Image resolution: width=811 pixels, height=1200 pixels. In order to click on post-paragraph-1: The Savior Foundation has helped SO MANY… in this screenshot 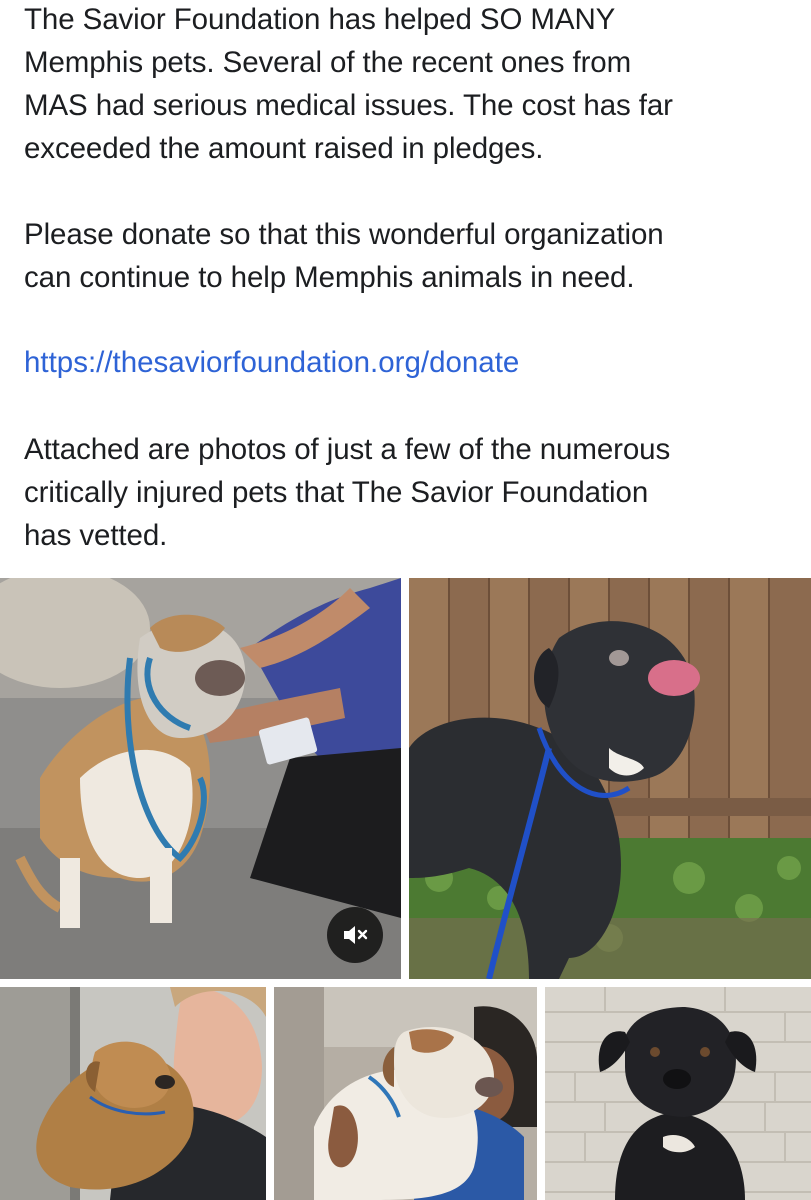, I will do `click(348, 84)`.